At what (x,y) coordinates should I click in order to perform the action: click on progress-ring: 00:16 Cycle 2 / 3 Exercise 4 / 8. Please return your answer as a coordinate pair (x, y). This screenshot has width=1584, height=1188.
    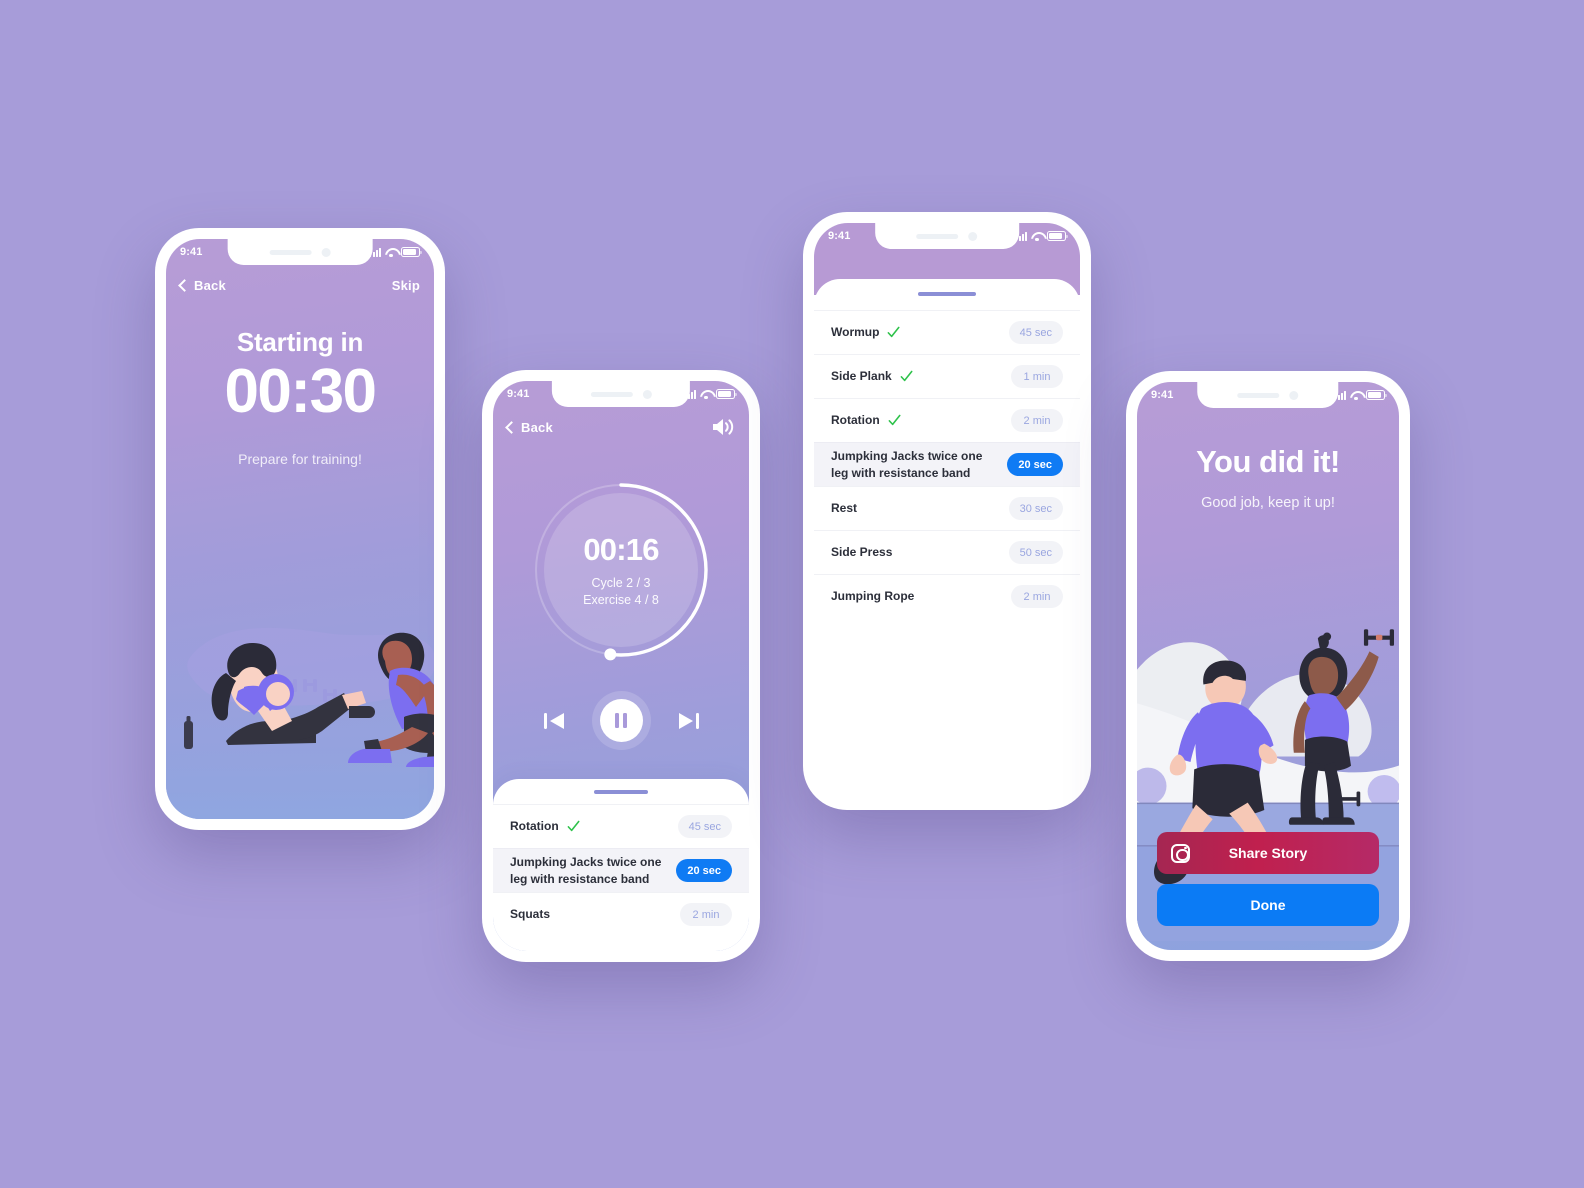
    Looking at the image, I should click on (621, 570).